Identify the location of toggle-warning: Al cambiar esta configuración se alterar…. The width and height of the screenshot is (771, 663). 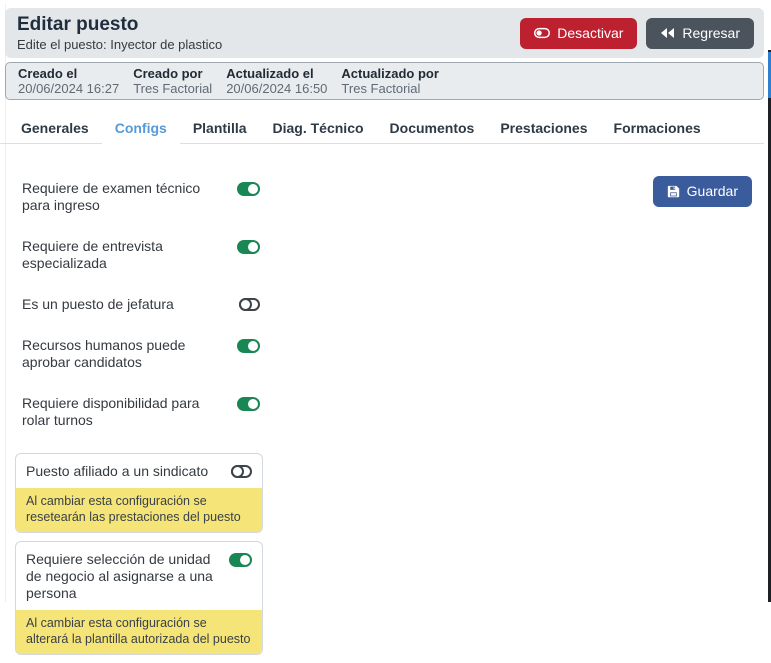
(139, 632).